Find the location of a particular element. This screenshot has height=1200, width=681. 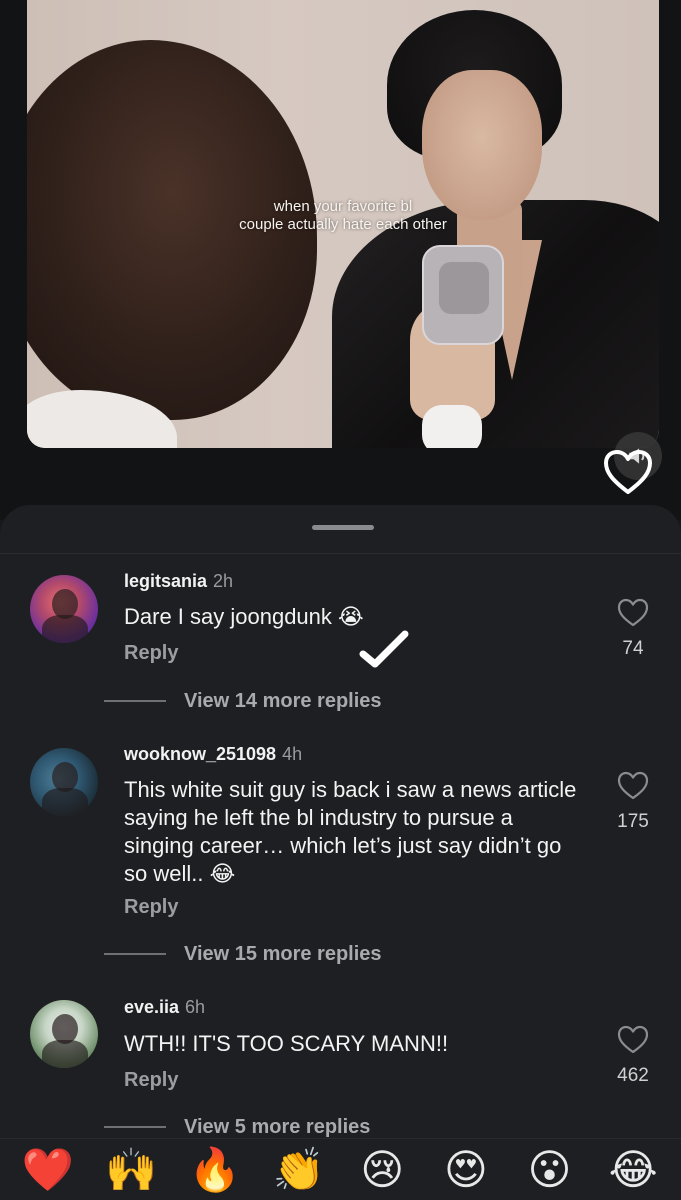

sheet-drag-handle is located at coordinates (343, 527).